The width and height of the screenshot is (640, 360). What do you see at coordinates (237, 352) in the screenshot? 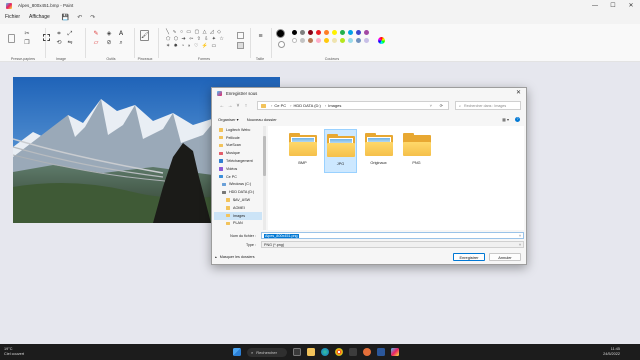
I see `start-icon` at bounding box center [237, 352].